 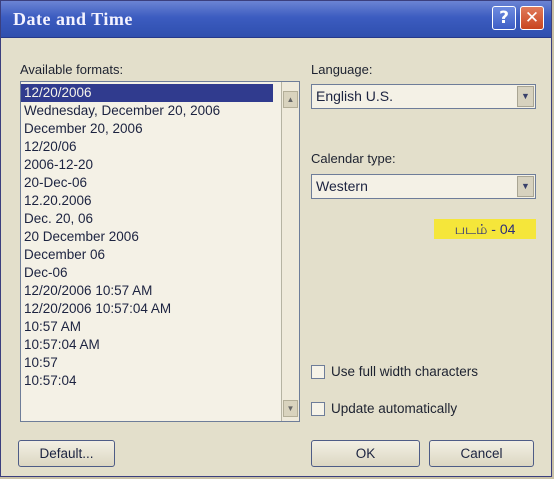 I want to click on dialog-title: Date and Time, so click(x=73, y=19).